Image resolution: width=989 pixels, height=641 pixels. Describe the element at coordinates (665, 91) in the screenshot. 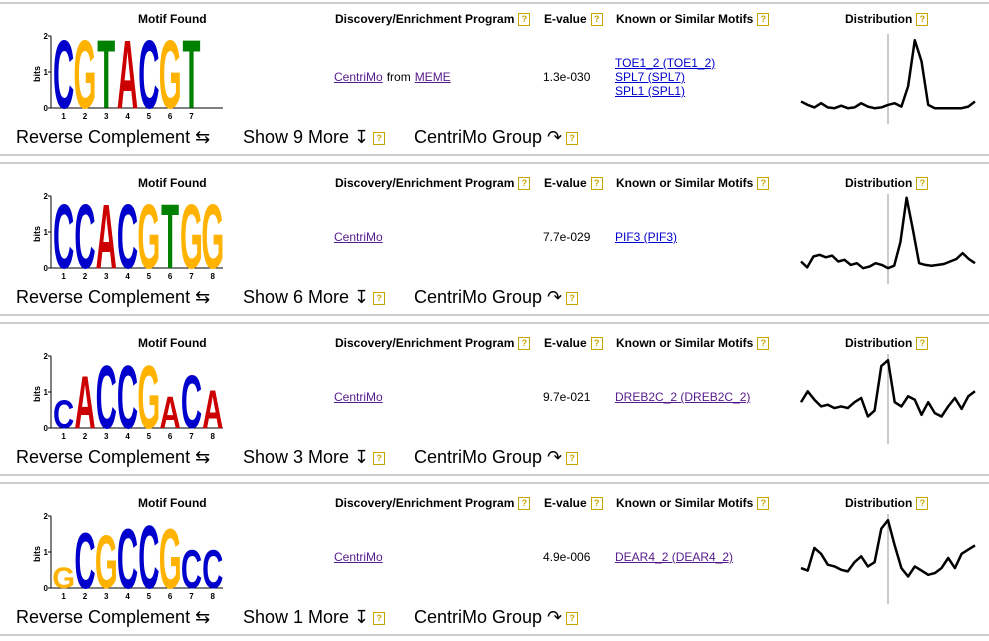

I see `known-motif-link: SPL1 (SPL1)` at that location.